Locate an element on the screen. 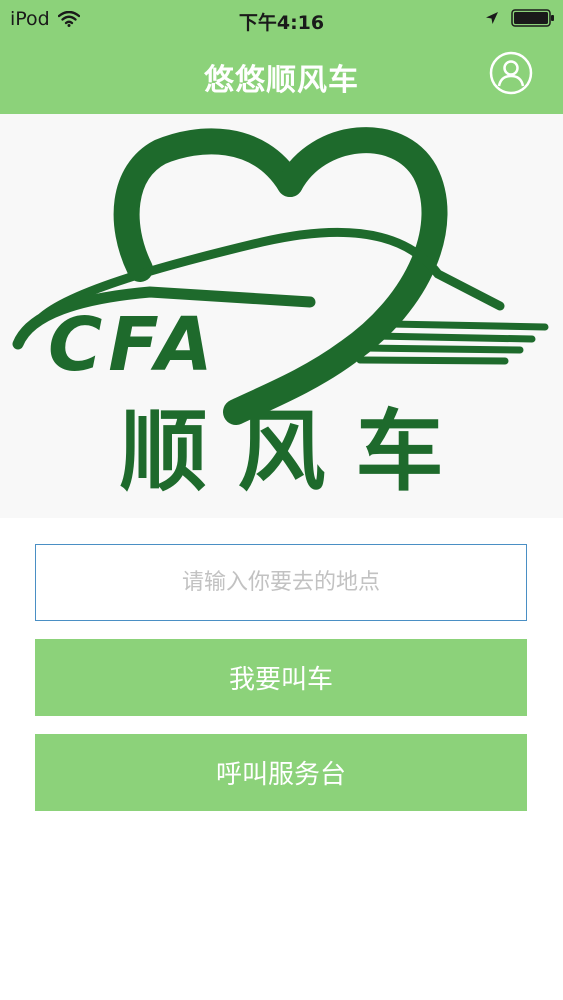 This screenshot has height=1000, width=563. logo-text: CFA is located at coordinates (133, 345).